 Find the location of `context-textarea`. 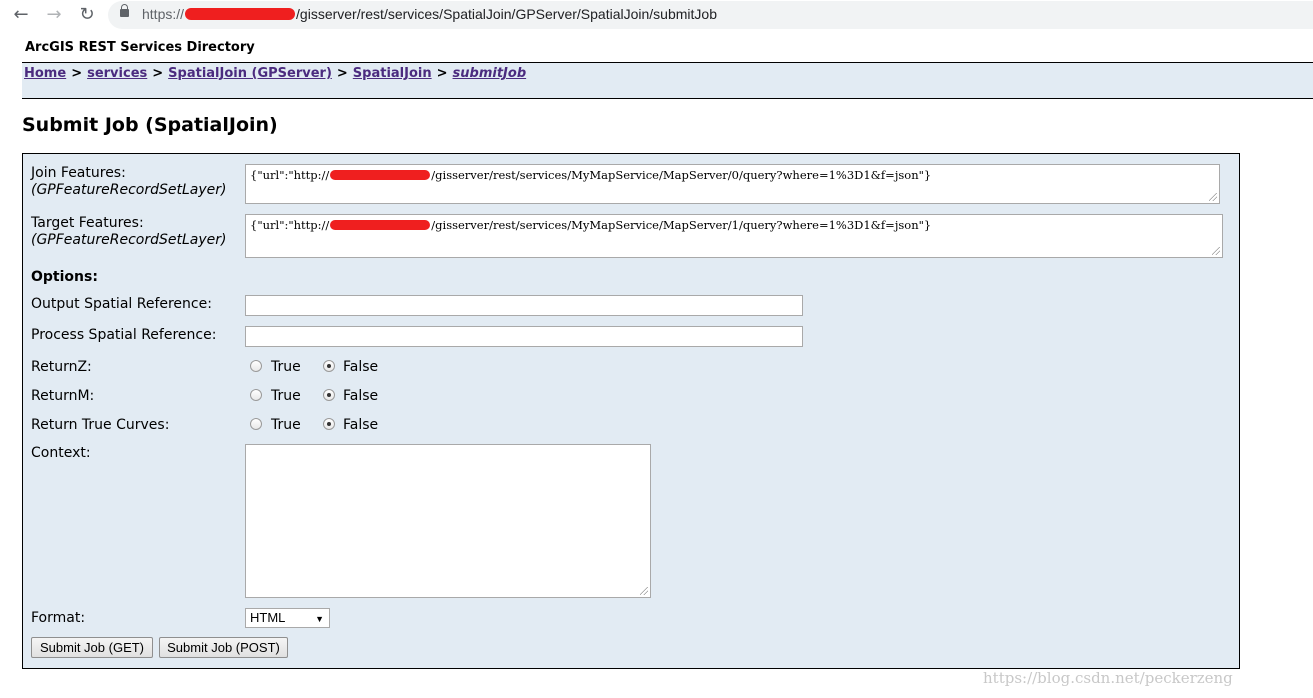

context-textarea is located at coordinates (448, 521).